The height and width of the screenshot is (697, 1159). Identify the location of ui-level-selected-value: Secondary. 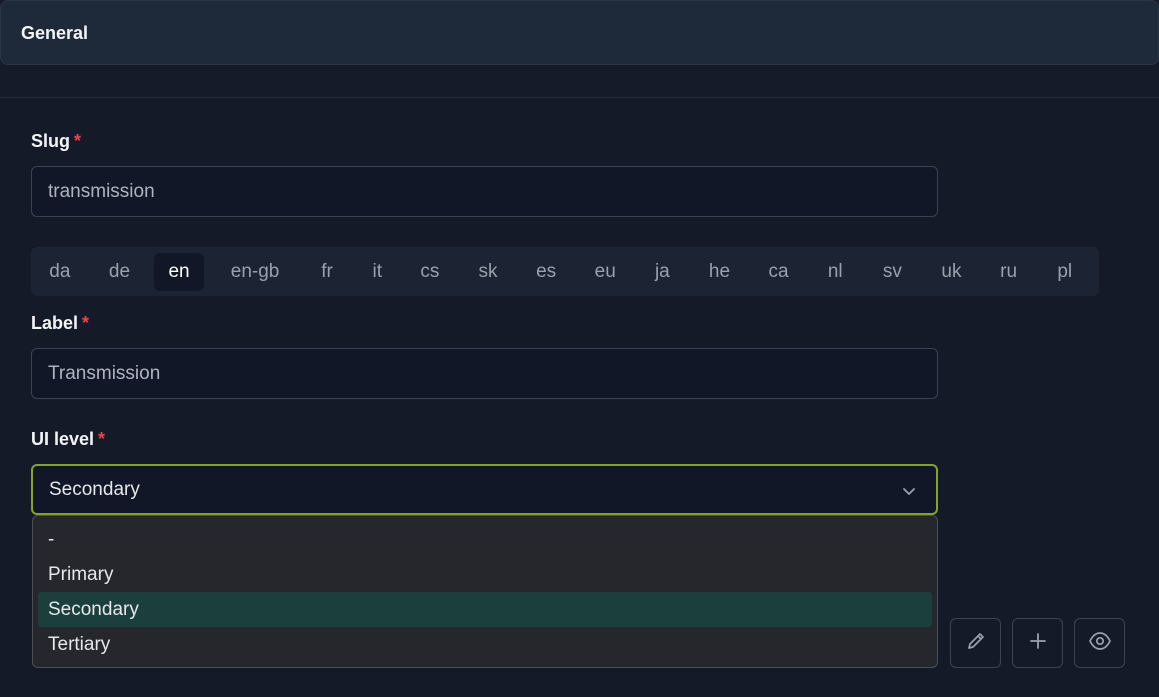
(94, 489).